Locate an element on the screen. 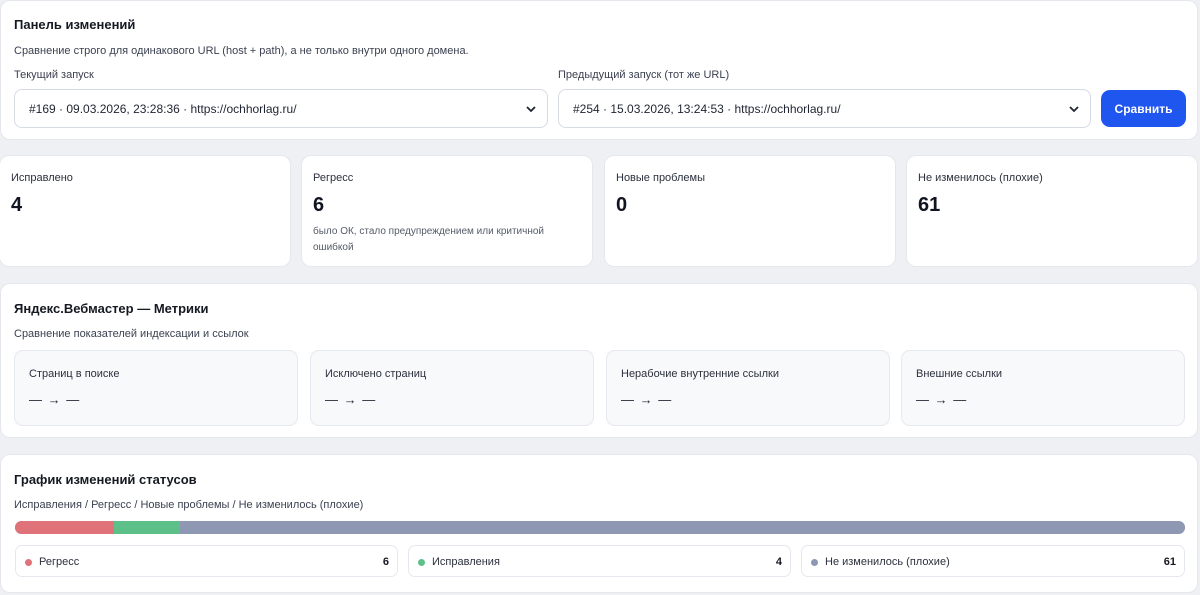 Image resolution: width=1200 pixels, height=595 pixels. stat-value: 4 is located at coordinates (17, 205).